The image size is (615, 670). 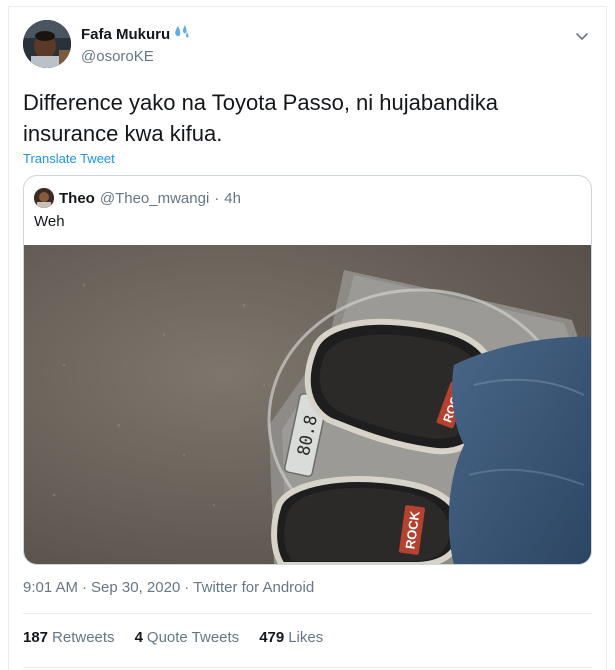 I want to click on tweet-header: Fafa Mukuru @osoroKE, so click(x=307, y=44).